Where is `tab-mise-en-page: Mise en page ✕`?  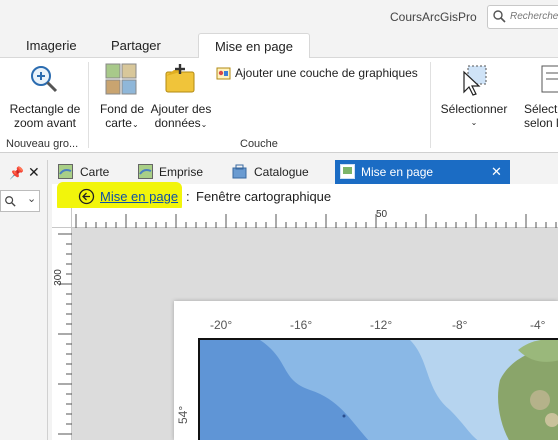
tab-mise-en-page: Mise en page ✕ is located at coordinates (422, 172).